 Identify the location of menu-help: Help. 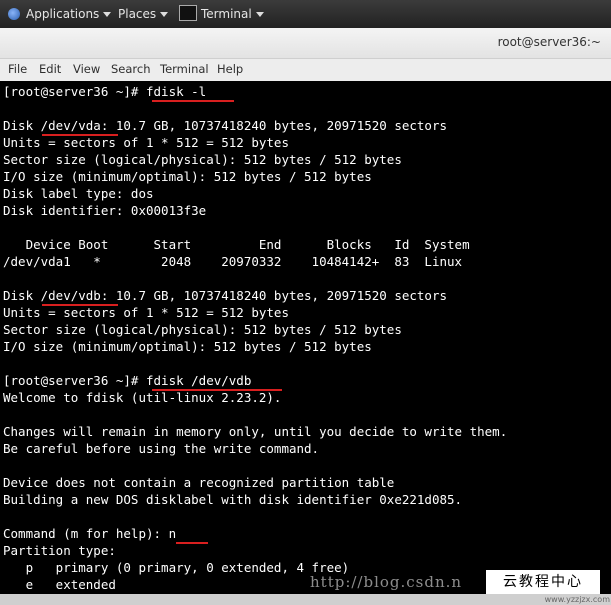
(230, 69).